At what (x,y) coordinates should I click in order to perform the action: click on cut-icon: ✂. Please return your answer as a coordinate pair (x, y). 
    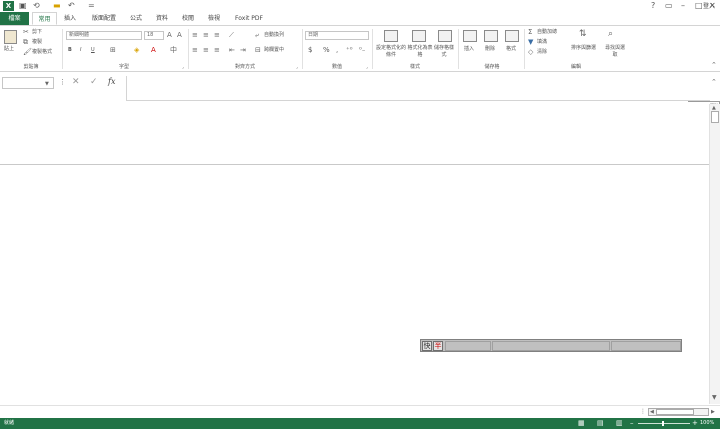
    Looking at the image, I should click on (26, 32).